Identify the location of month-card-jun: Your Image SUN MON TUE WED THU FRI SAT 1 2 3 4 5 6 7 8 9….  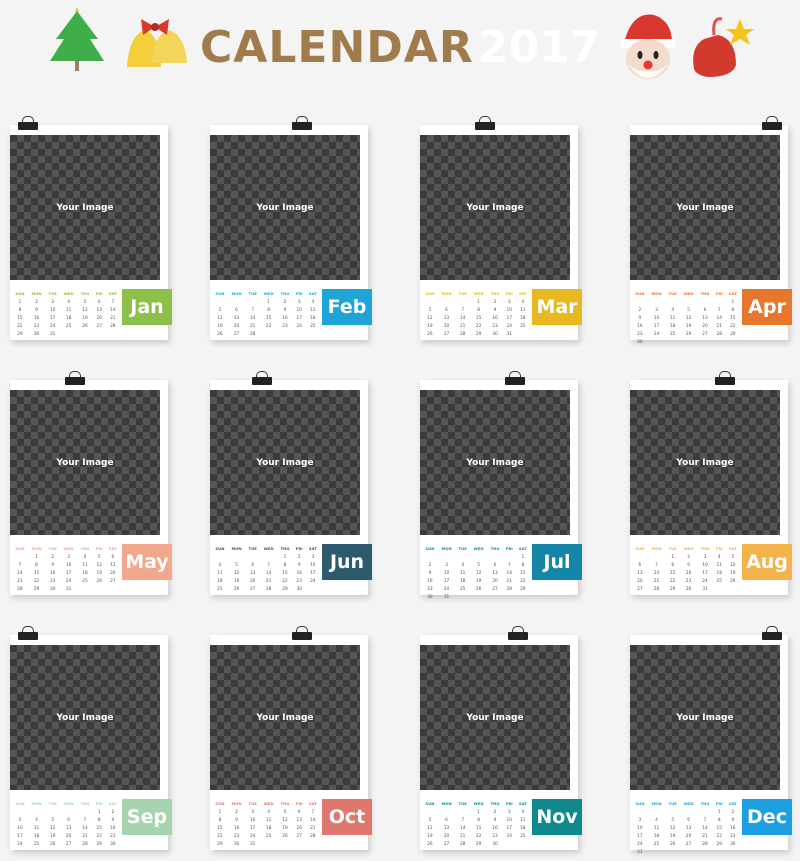
(291, 483).